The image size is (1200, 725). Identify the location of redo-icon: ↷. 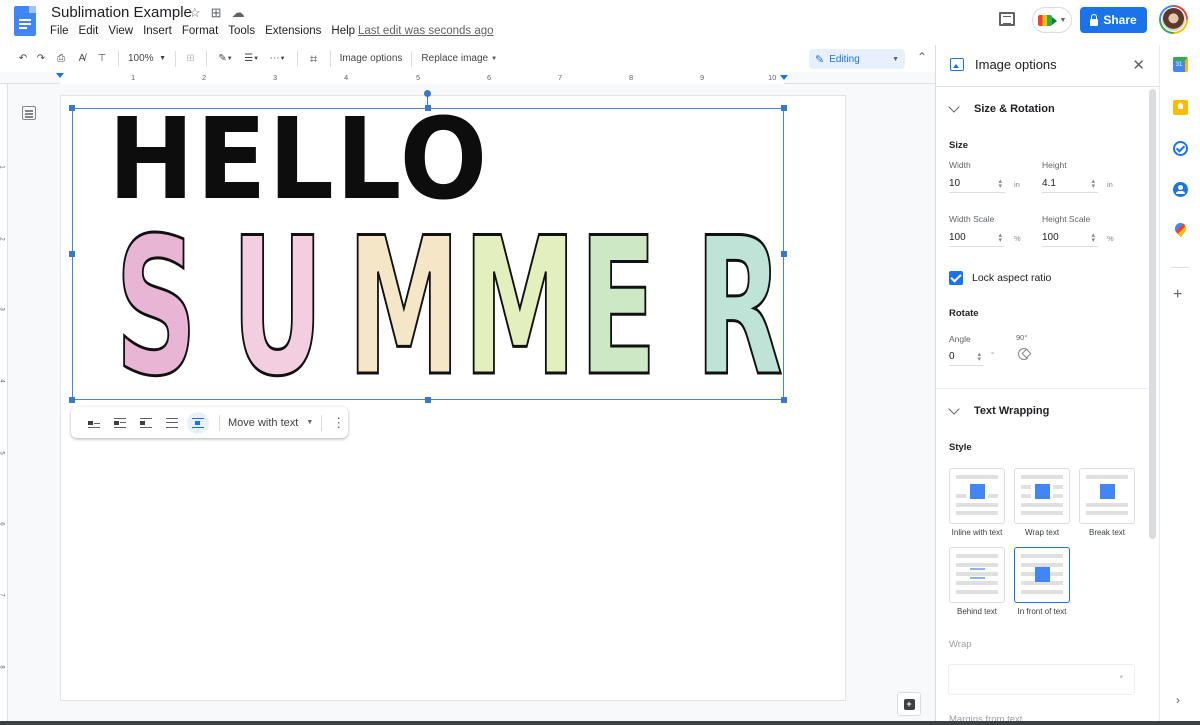
(41, 59).